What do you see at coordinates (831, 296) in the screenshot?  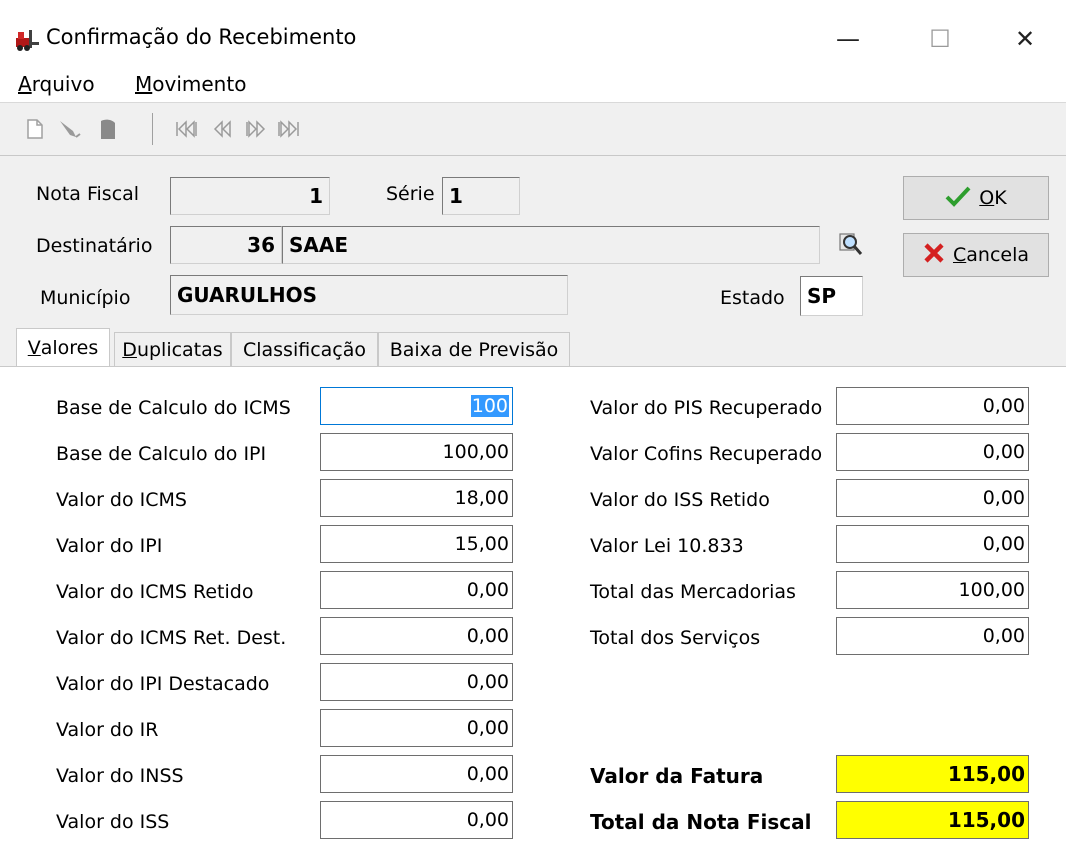 I see `estado-field: SP` at bounding box center [831, 296].